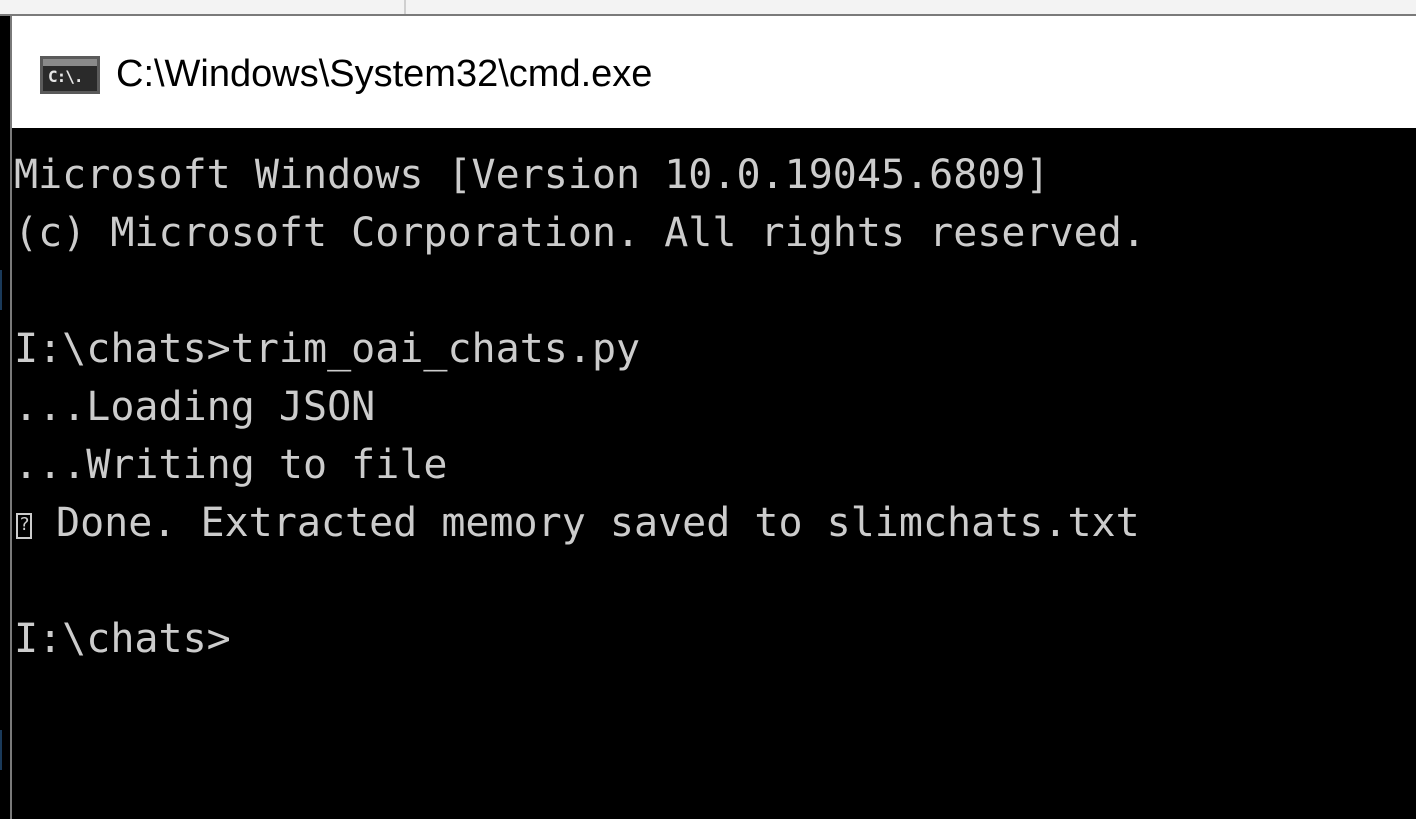 The image size is (1416, 819). I want to click on title-bar: C:\. C:\Windows\System32\cmd.exe, so click(714, 72).